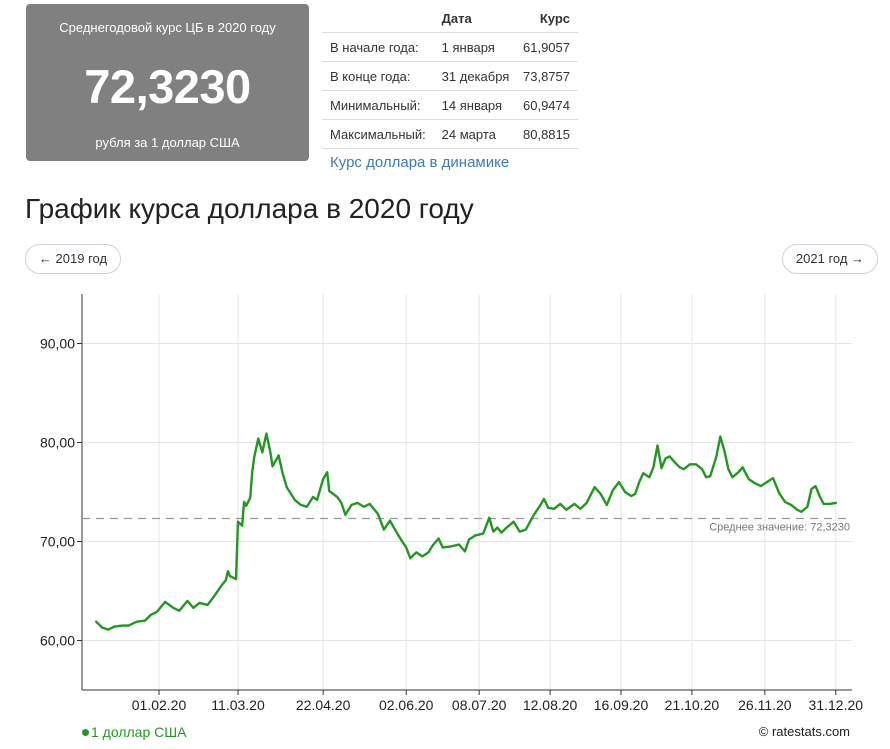 This screenshot has height=749, width=890. Describe the element at coordinates (550, 105) in the screenshot. I see `stats-row-rate: 60,9474` at that location.